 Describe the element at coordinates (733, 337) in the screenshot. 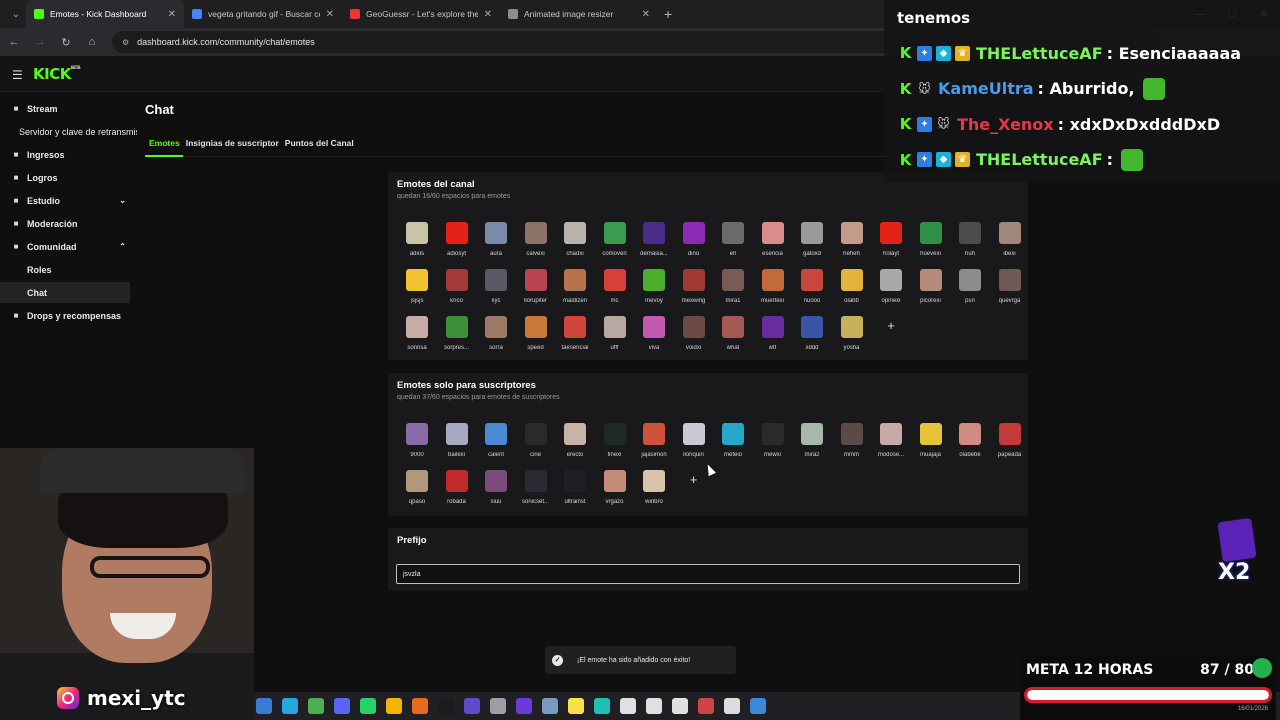

I see `emote-item: what` at that location.